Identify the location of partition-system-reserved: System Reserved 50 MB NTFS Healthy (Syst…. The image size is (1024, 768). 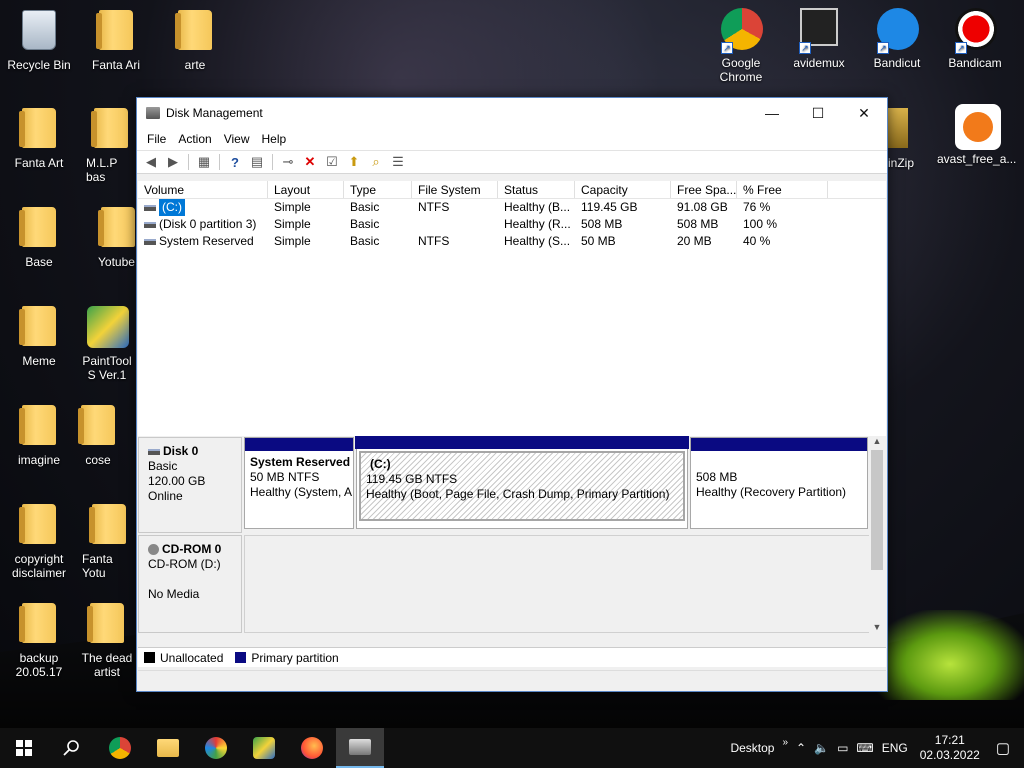
(299, 483).